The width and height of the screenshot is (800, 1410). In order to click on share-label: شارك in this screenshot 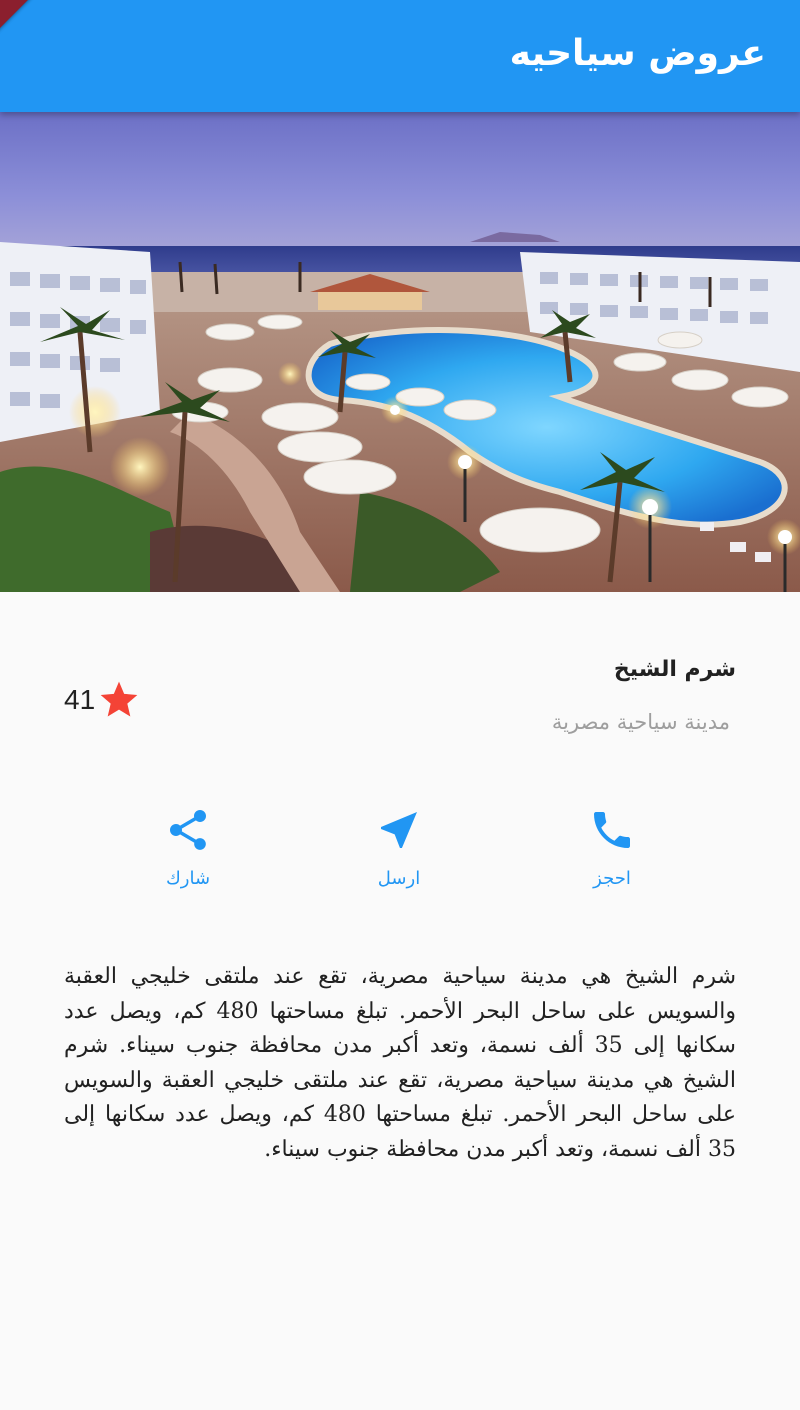, I will do `click(188, 878)`.